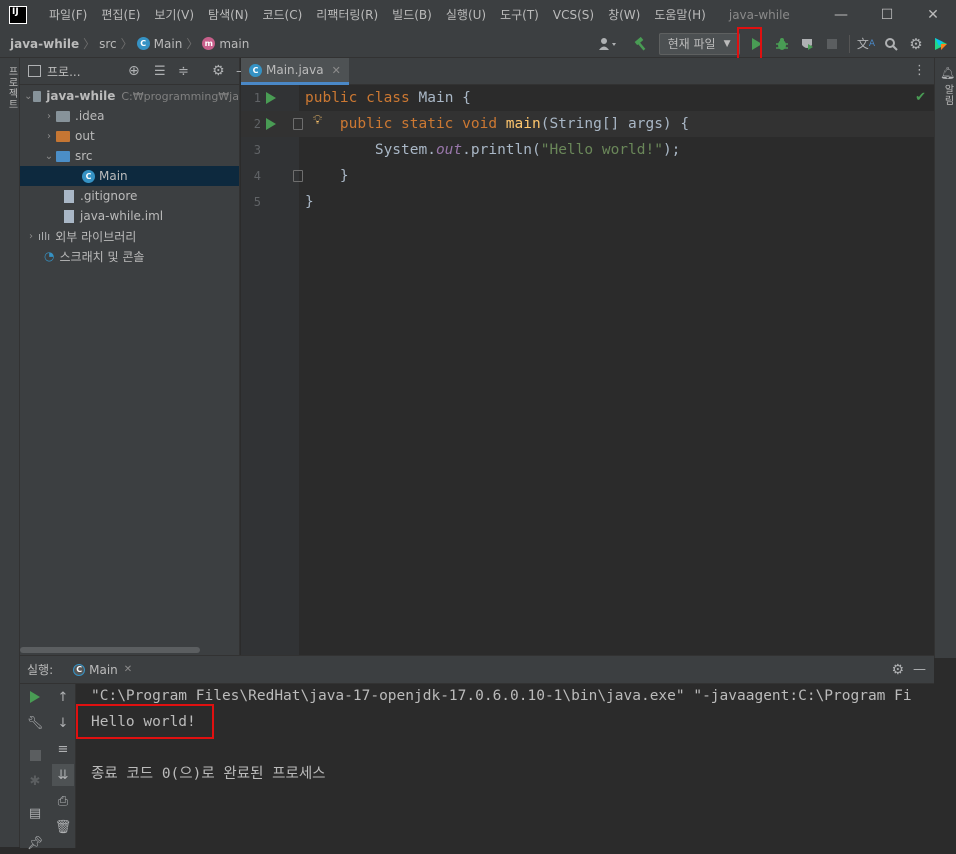  What do you see at coordinates (44, 236) in the screenshot?
I see `library-icon: ıllı` at bounding box center [44, 236].